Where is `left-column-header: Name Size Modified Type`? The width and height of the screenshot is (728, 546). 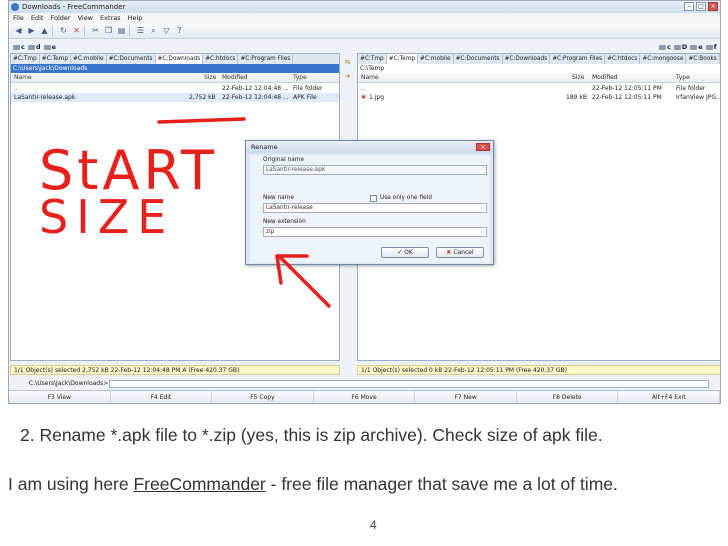
left-column-header: Name Size Modified Type is located at coordinates (175, 78).